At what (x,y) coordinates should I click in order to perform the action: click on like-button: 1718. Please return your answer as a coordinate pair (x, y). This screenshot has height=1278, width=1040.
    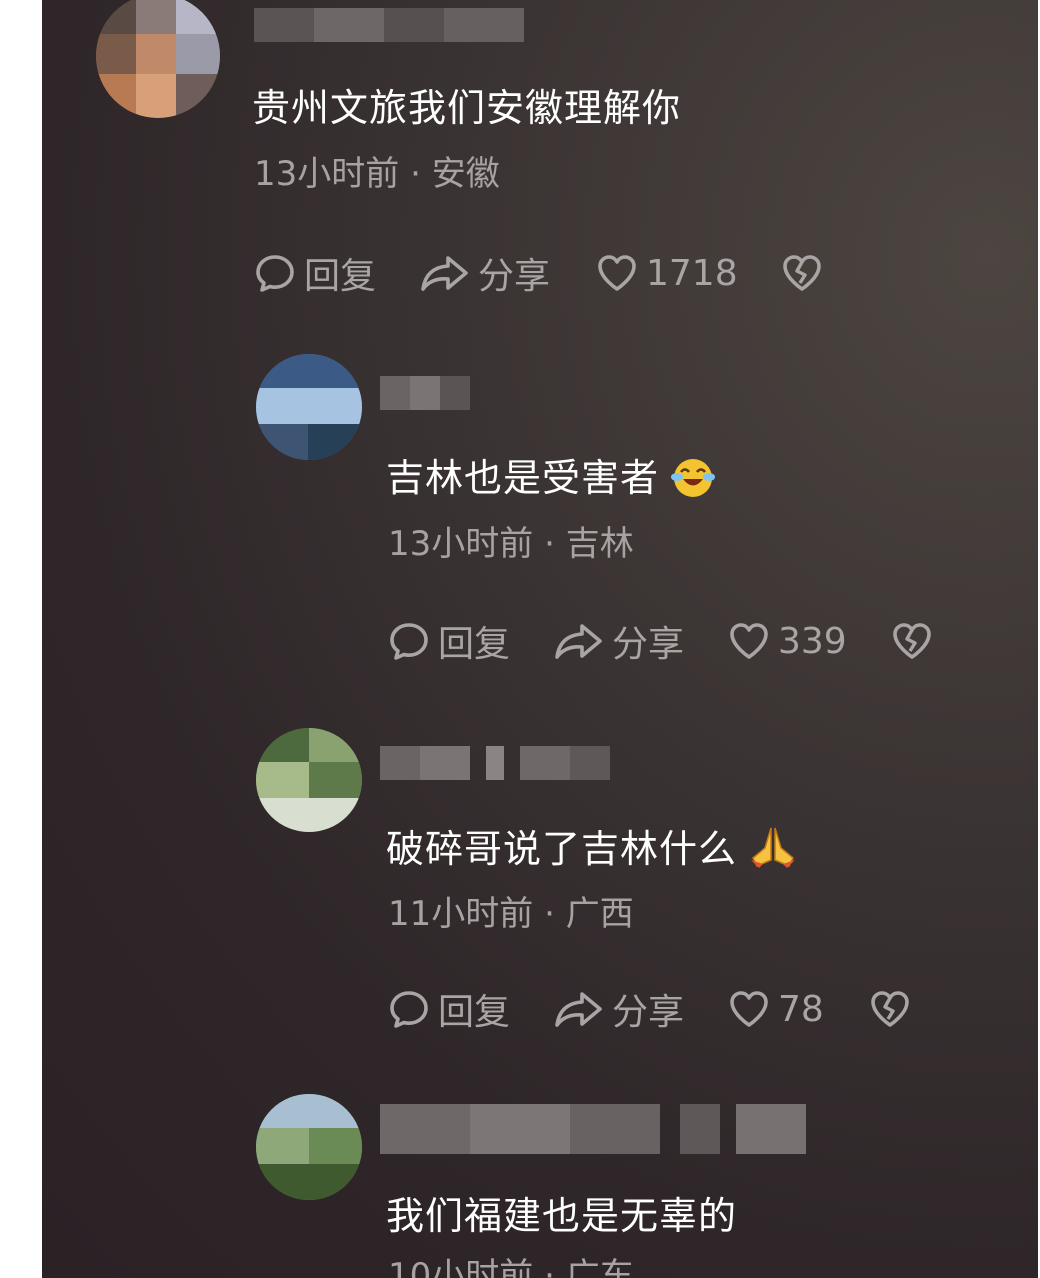
    Looking at the image, I should click on (667, 273).